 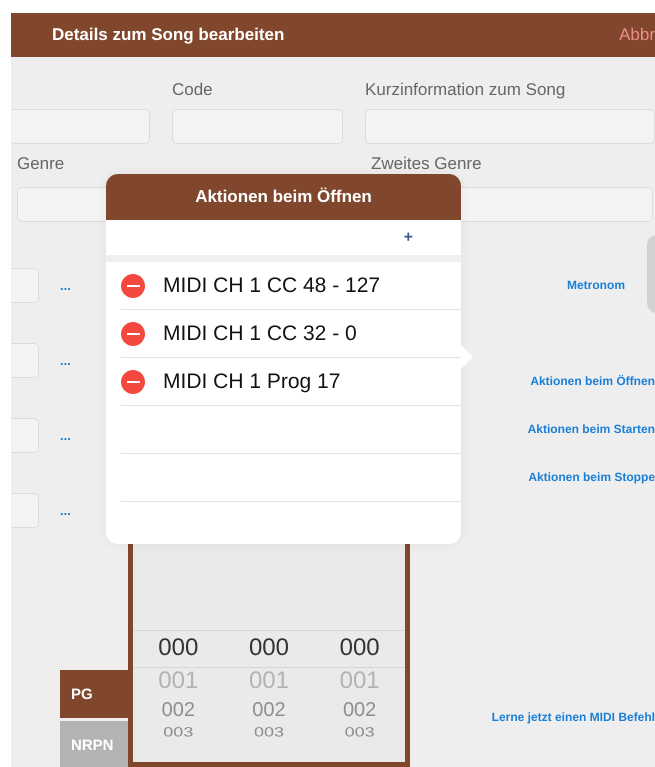 What do you see at coordinates (637, 35) in the screenshot?
I see `cancel-link: Abbr` at bounding box center [637, 35].